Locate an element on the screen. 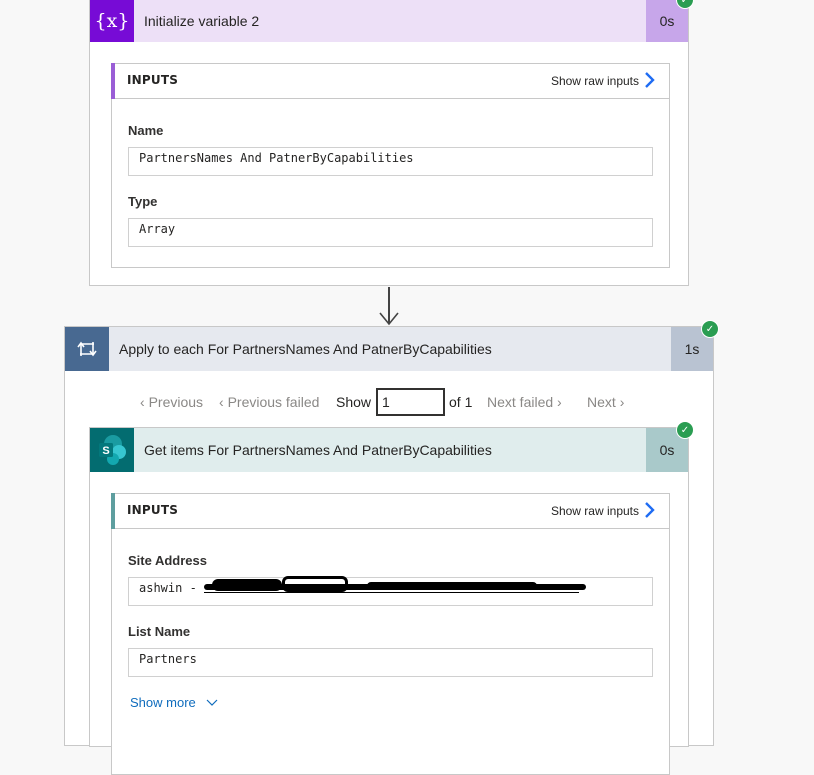  iteration-number-input is located at coordinates (410, 402).